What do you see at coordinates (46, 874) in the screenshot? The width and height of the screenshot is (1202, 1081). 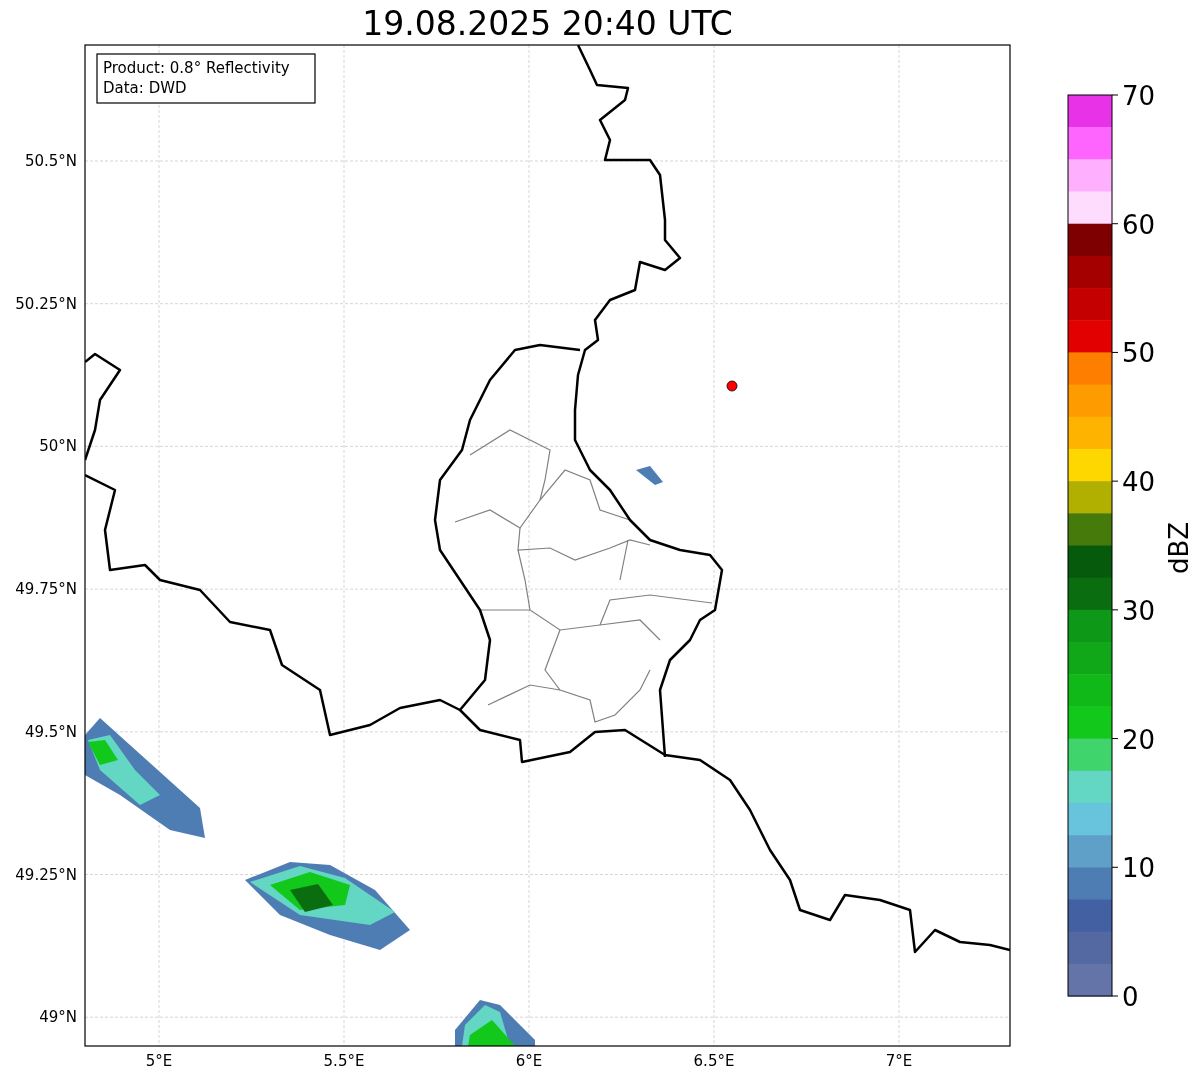 I see `latitude-label: 49.25°N` at bounding box center [46, 874].